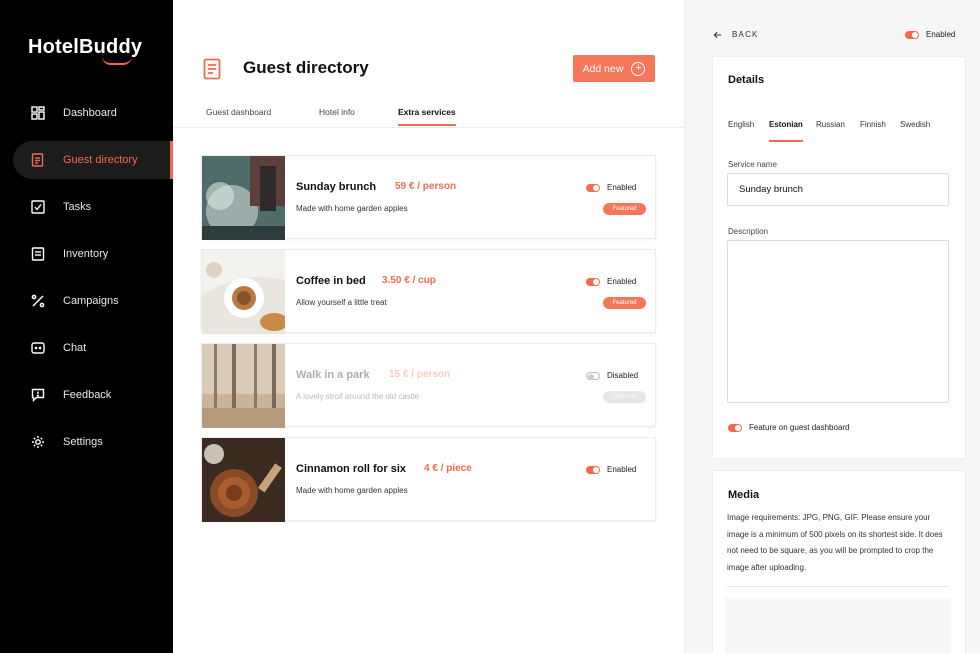  Describe the element at coordinates (745, 34) in the screenshot. I see `back-label: BACK` at that location.